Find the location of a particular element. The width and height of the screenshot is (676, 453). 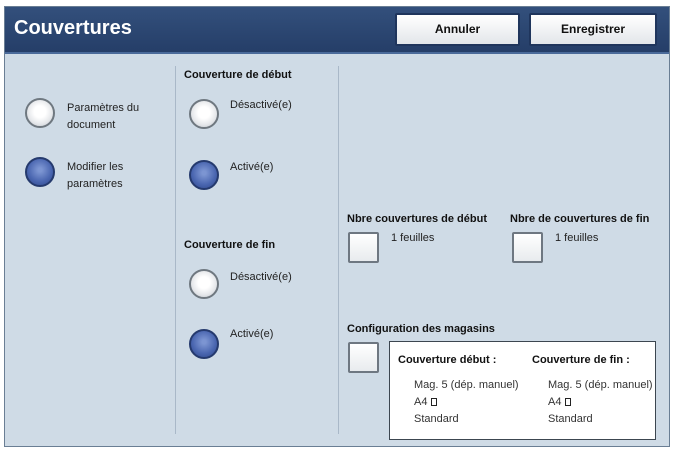

page-title: Couvertures is located at coordinates (73, 28).